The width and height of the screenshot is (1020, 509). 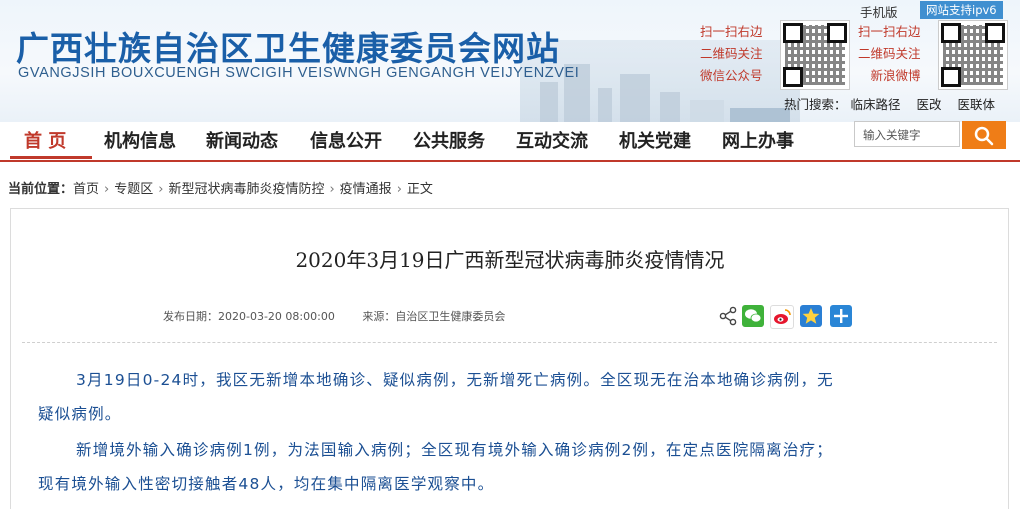 What do you see at coordinates (346, 140) in the screenshot?
I see `nav-info-public: 信息公开` at bounding box center [346, 140].